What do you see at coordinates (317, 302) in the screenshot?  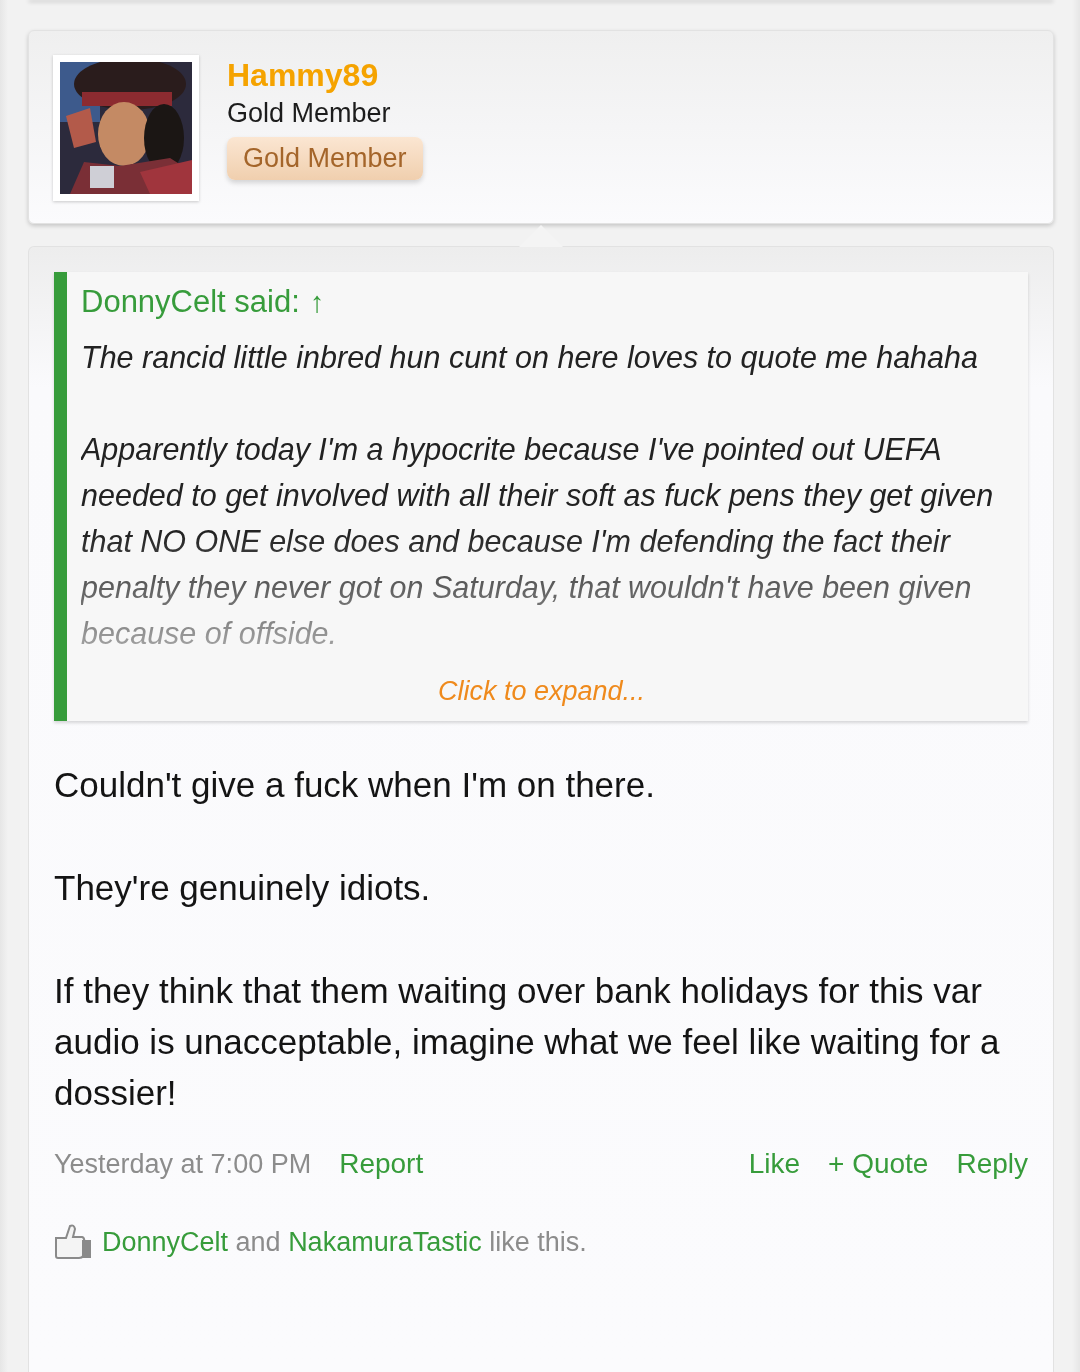 I see `jump-link: ↑` at bounding box center [317, 302].